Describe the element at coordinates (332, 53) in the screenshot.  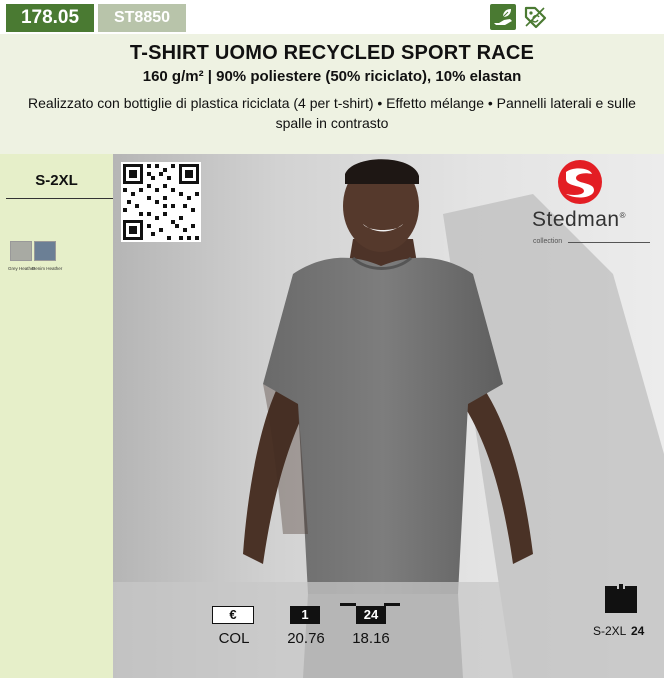
I see `product-title: T-SHIRT UOMO RECYCLED SPORT RACE` at that location.